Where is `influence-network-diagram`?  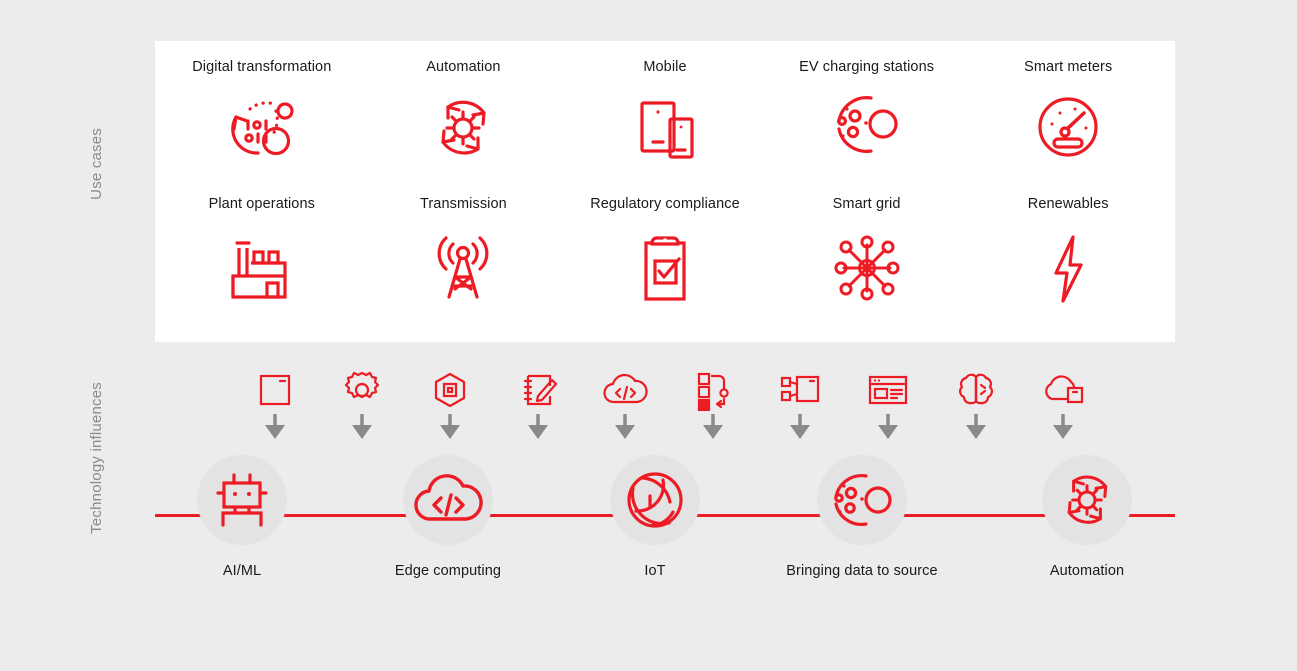 influence-network-diagram is located at coordinates (801, 407).